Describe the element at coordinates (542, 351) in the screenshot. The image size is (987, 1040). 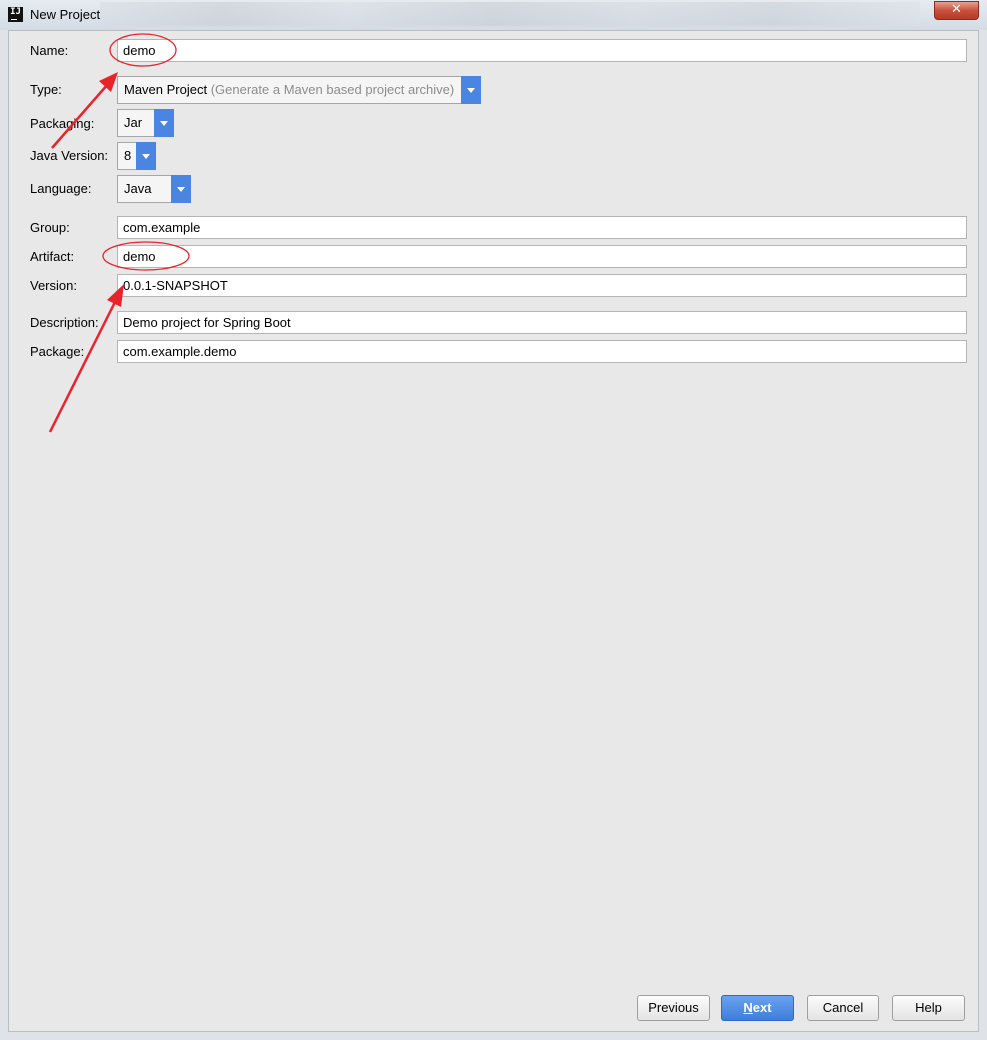
I see `package-field: com.example.demo` at that location.